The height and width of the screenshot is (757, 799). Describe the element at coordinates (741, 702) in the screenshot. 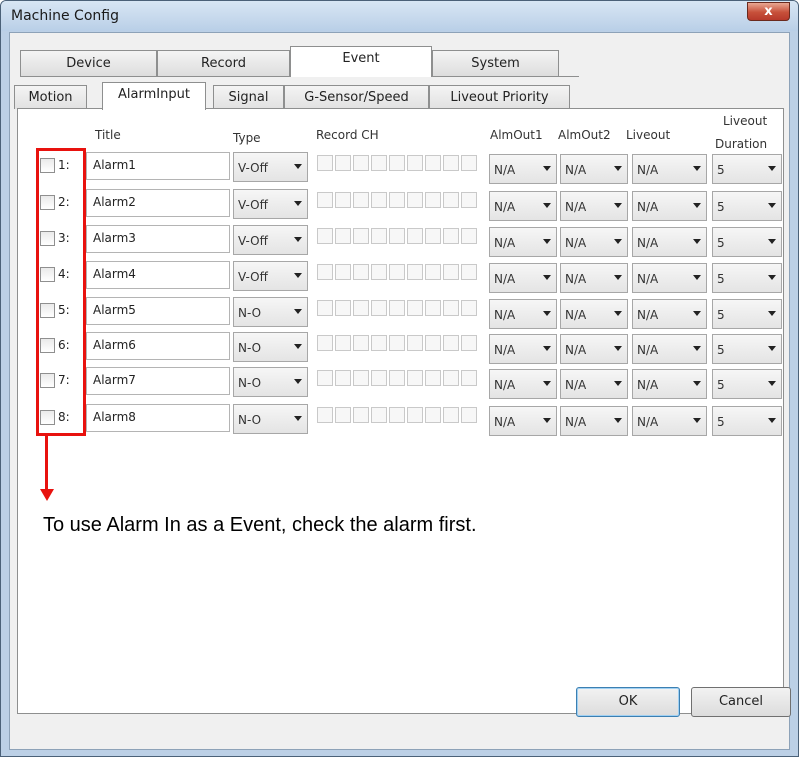

I see `cancel-button: Cancel` at that location.